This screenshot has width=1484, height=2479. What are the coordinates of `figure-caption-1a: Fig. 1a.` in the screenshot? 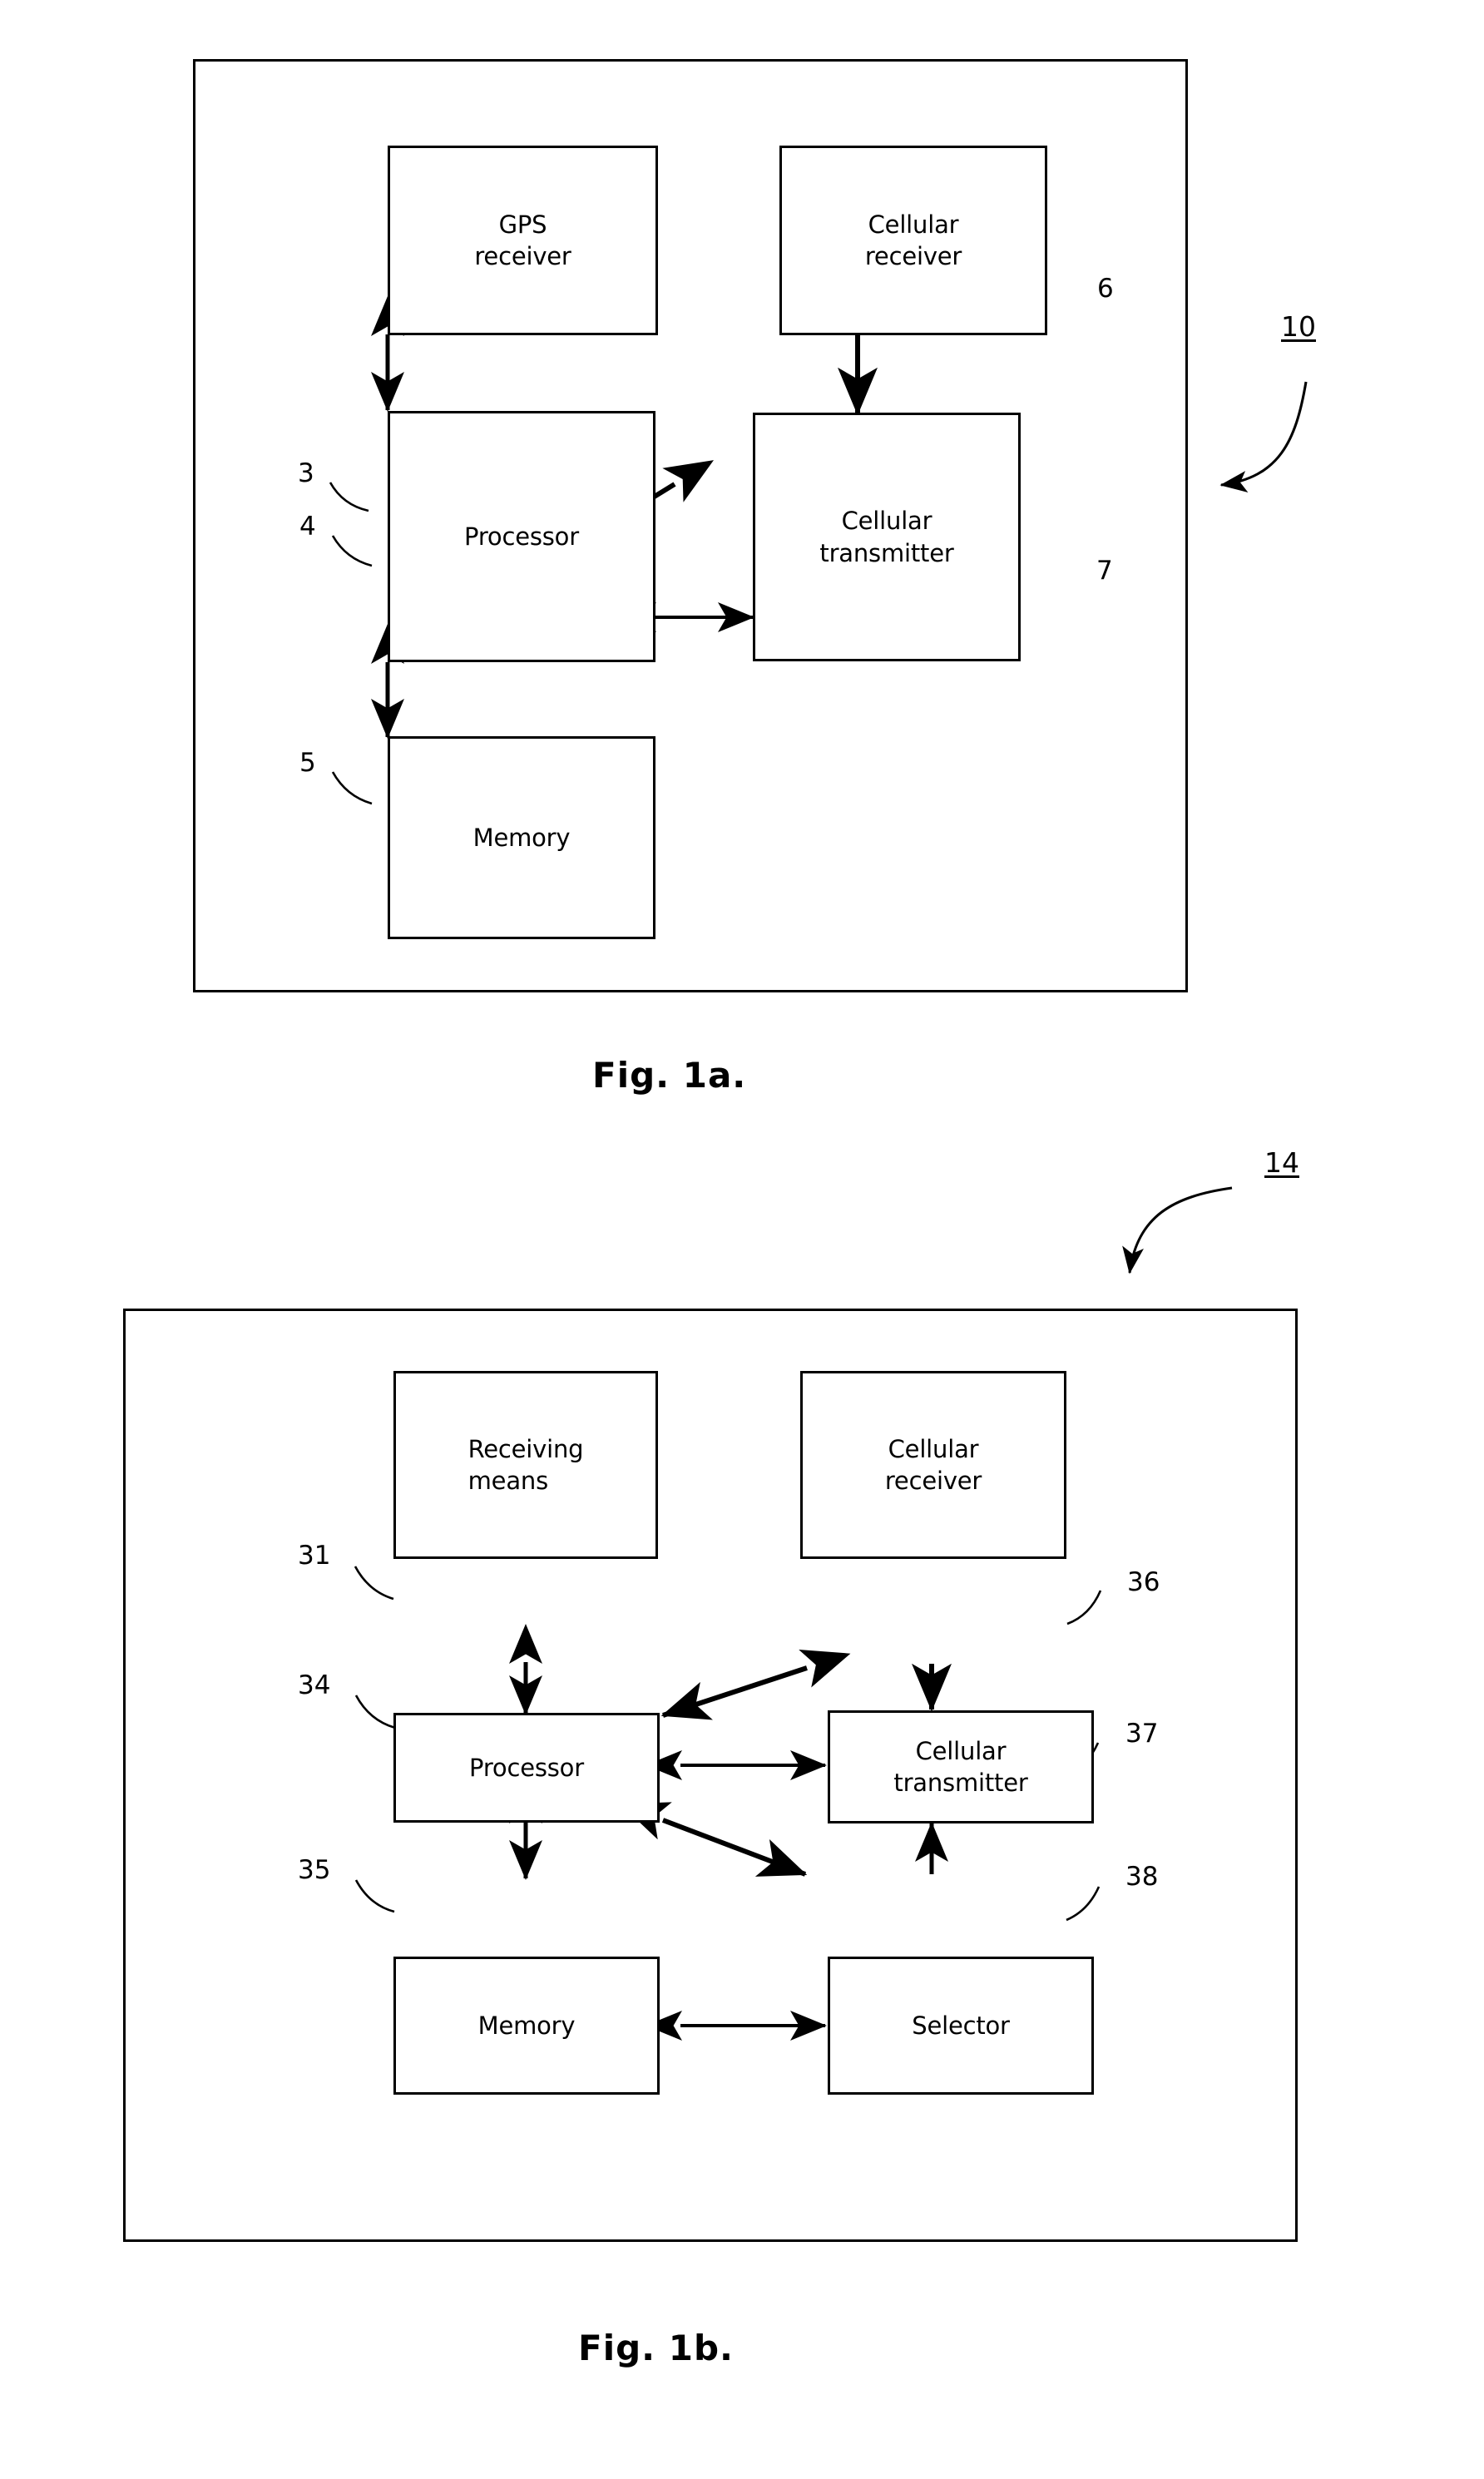 It's located at (669, 1075).